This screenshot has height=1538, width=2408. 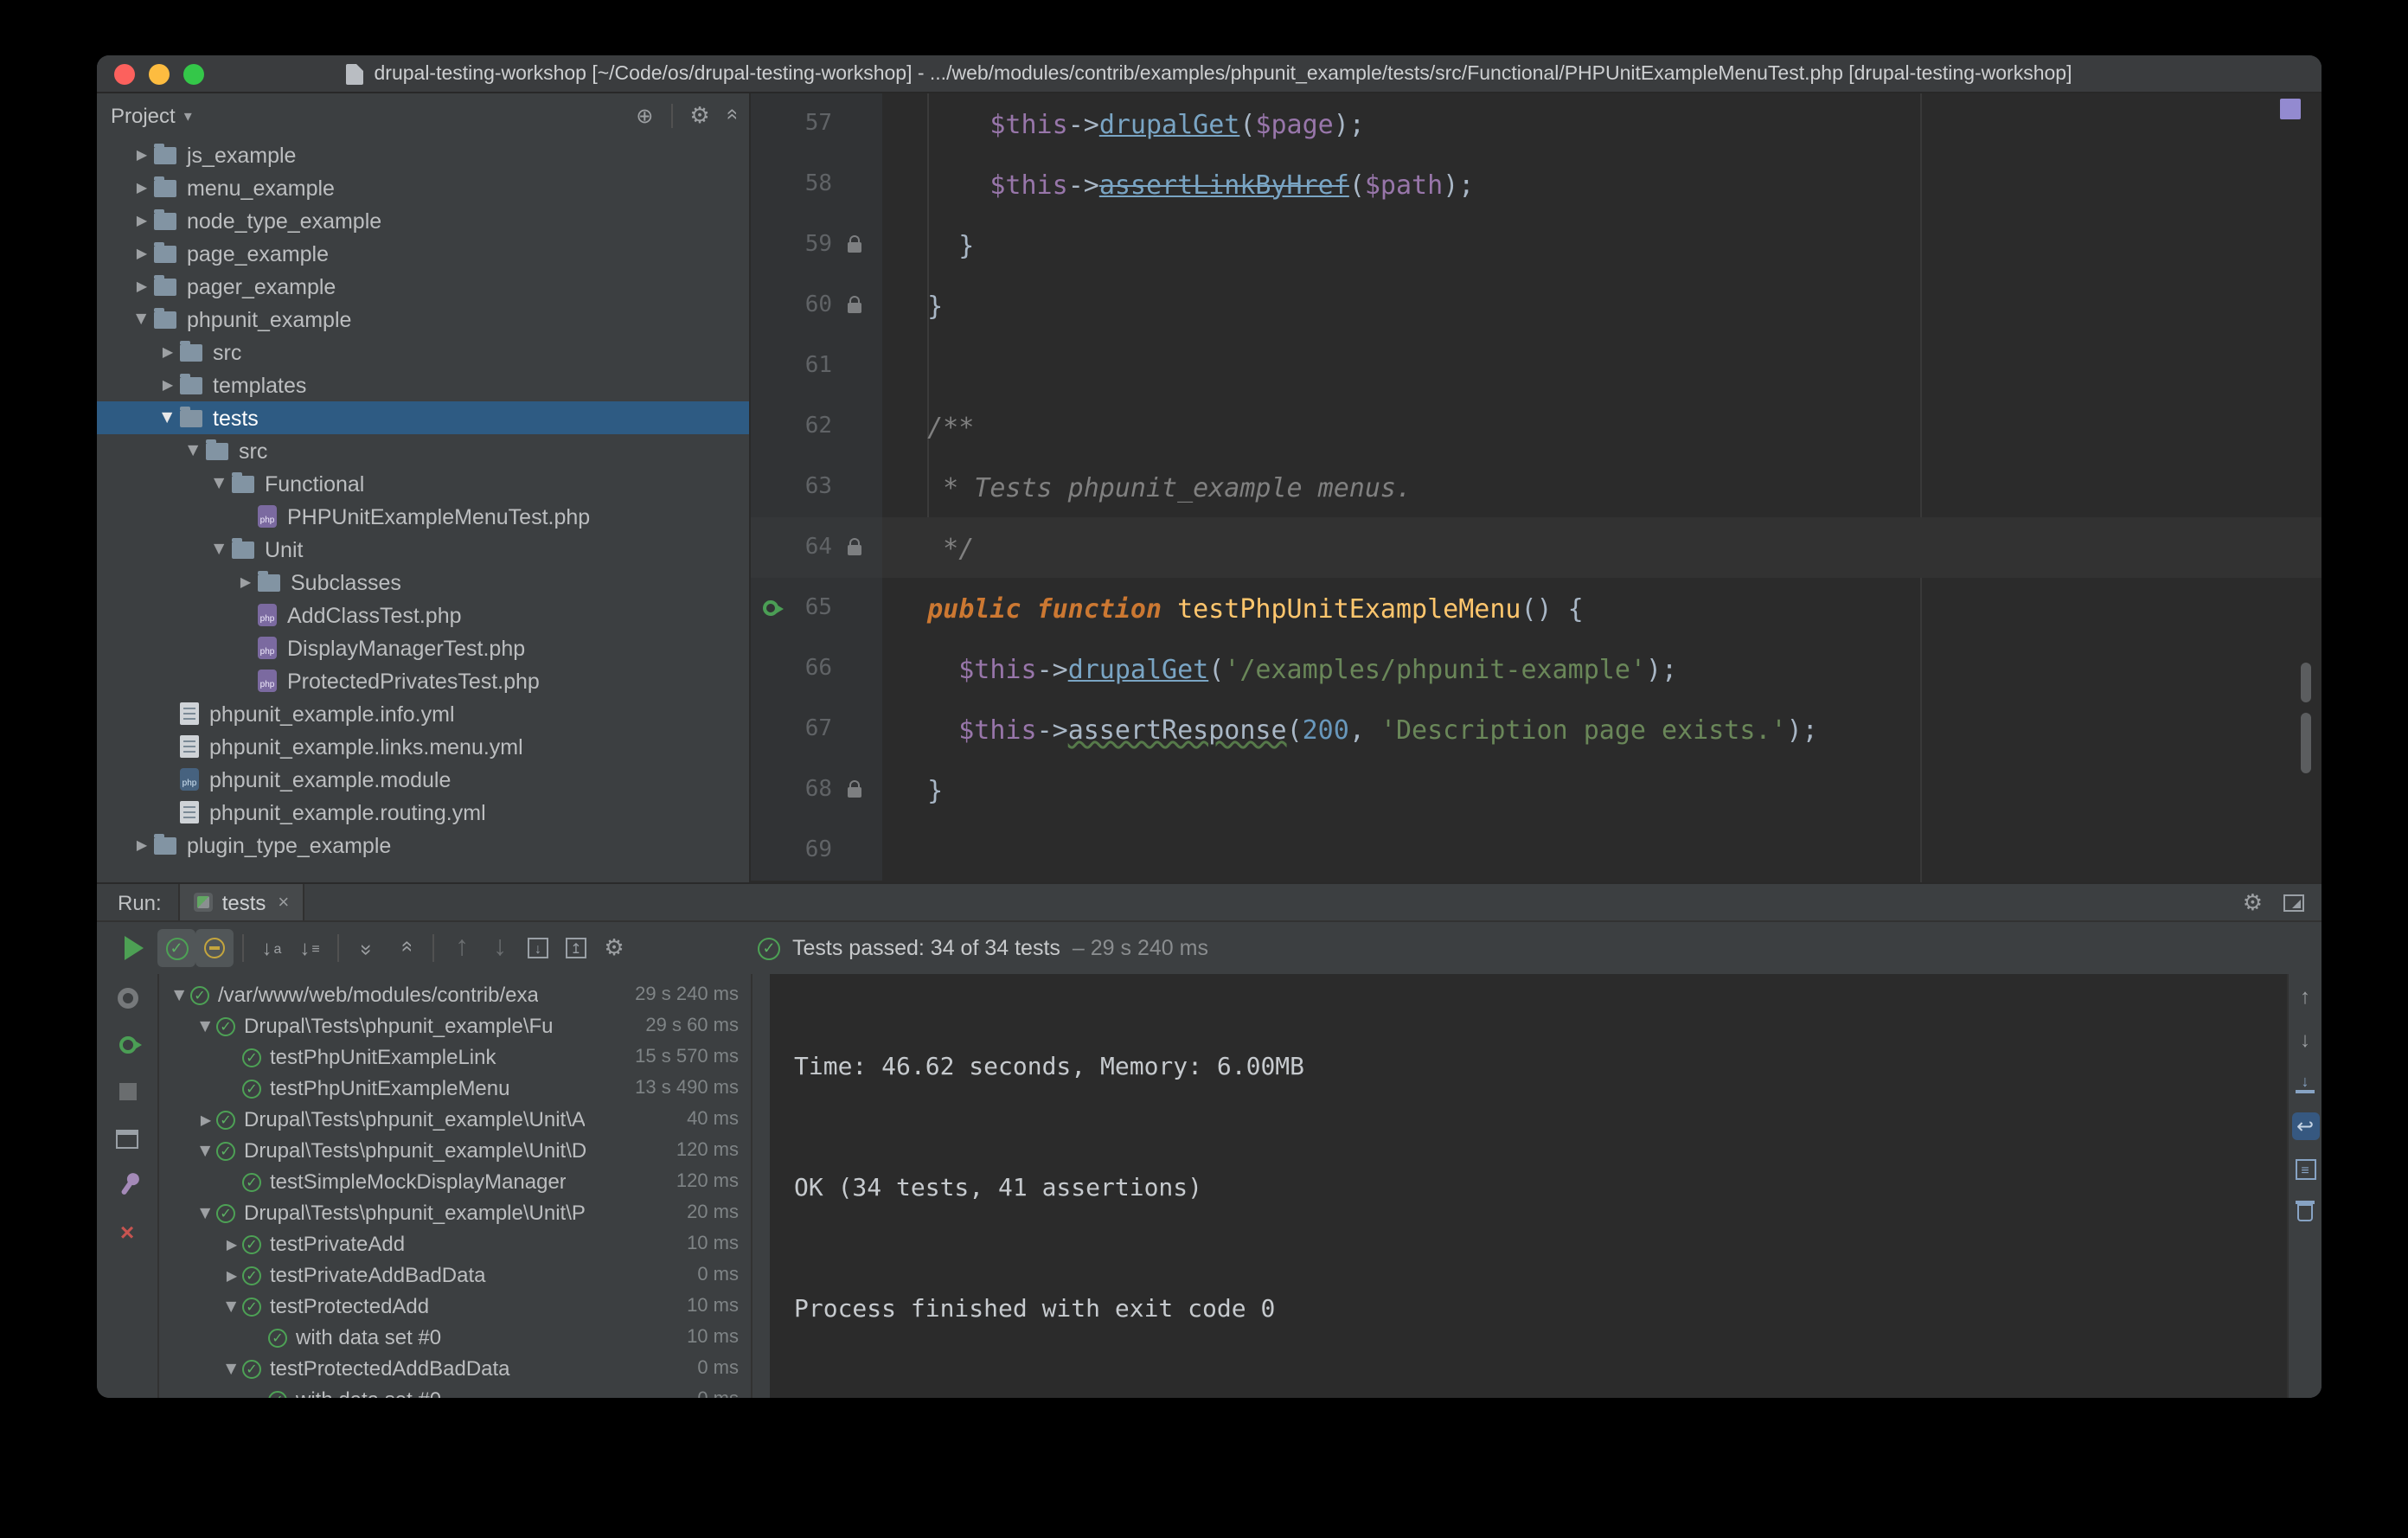 What do you see at coordinates (2293, 902) in the screenshot?
I see `hide-panel-icon` at bounding box center [2293, 902].